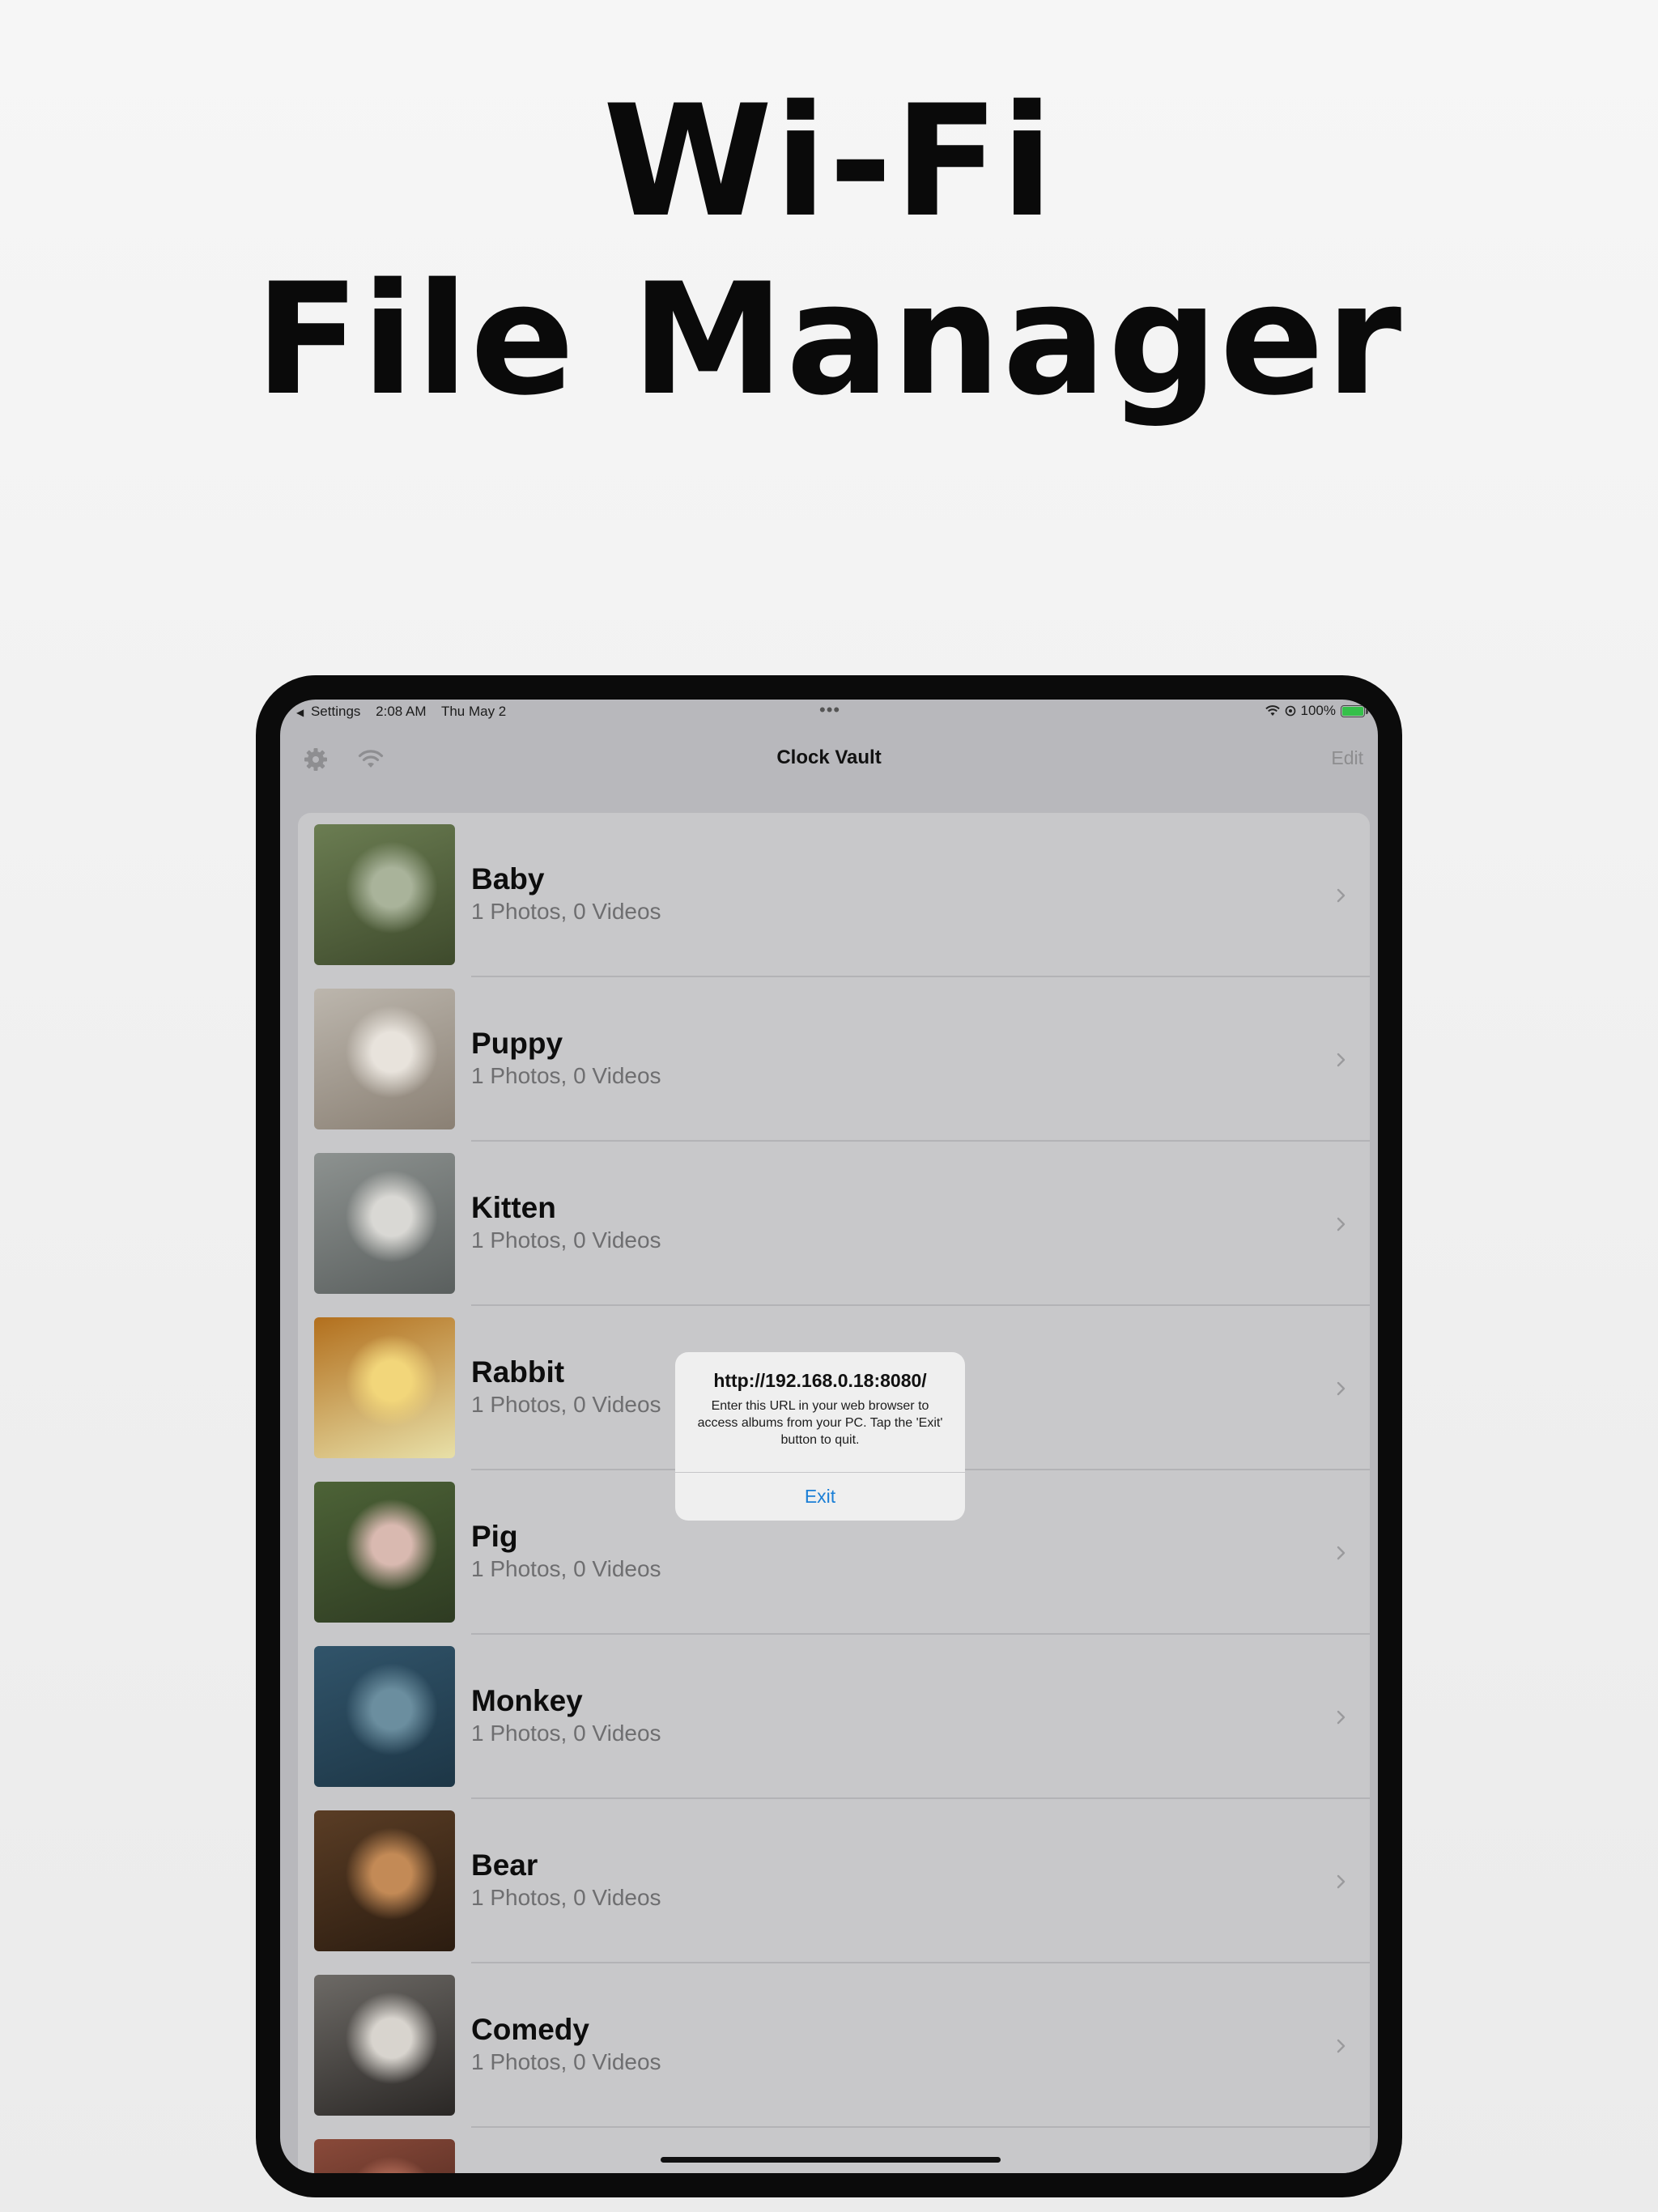  Describe the element at coordinates (1318, 711) in the screenshot. I see `battery-percent: 100%` at that location.